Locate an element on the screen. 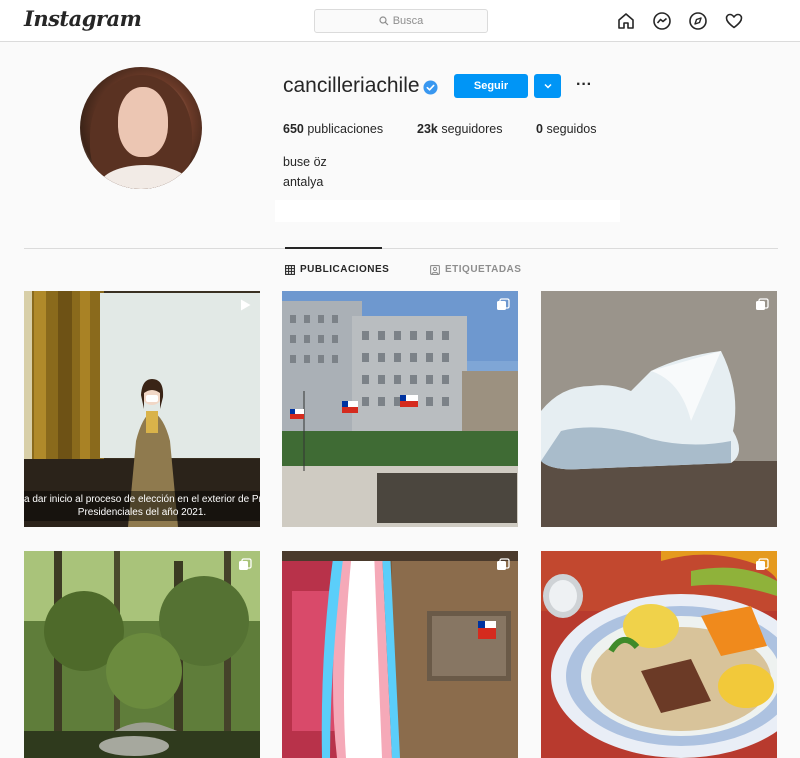  explore-icon is located at coordinates (698, 21).